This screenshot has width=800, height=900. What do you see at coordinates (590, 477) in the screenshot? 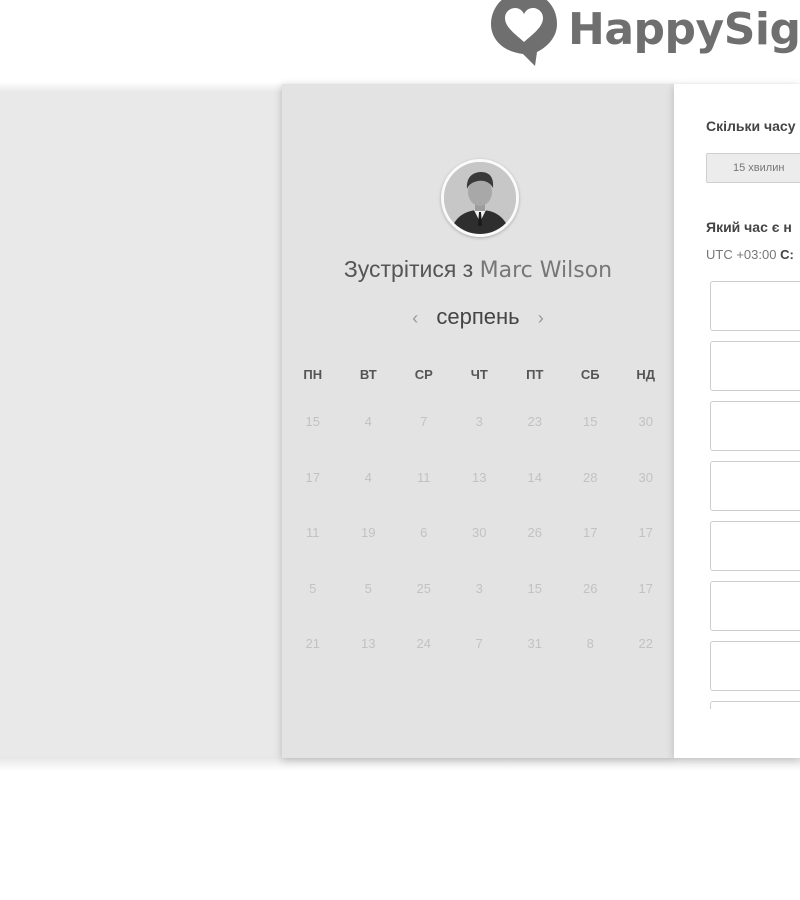
I see `calendar-day: 28` at bounding box center [590, 477].